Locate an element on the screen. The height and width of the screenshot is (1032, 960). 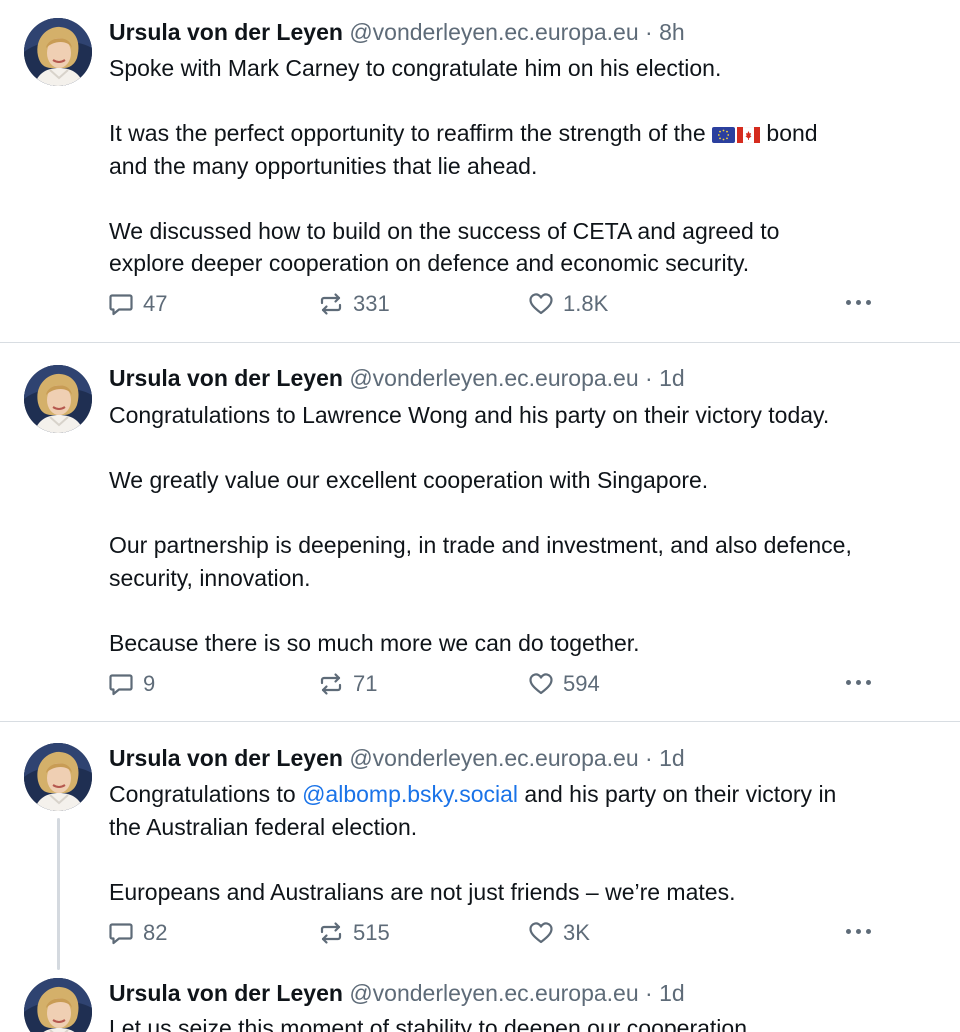
reply-count: 82 is located at coordinates (155, 932).